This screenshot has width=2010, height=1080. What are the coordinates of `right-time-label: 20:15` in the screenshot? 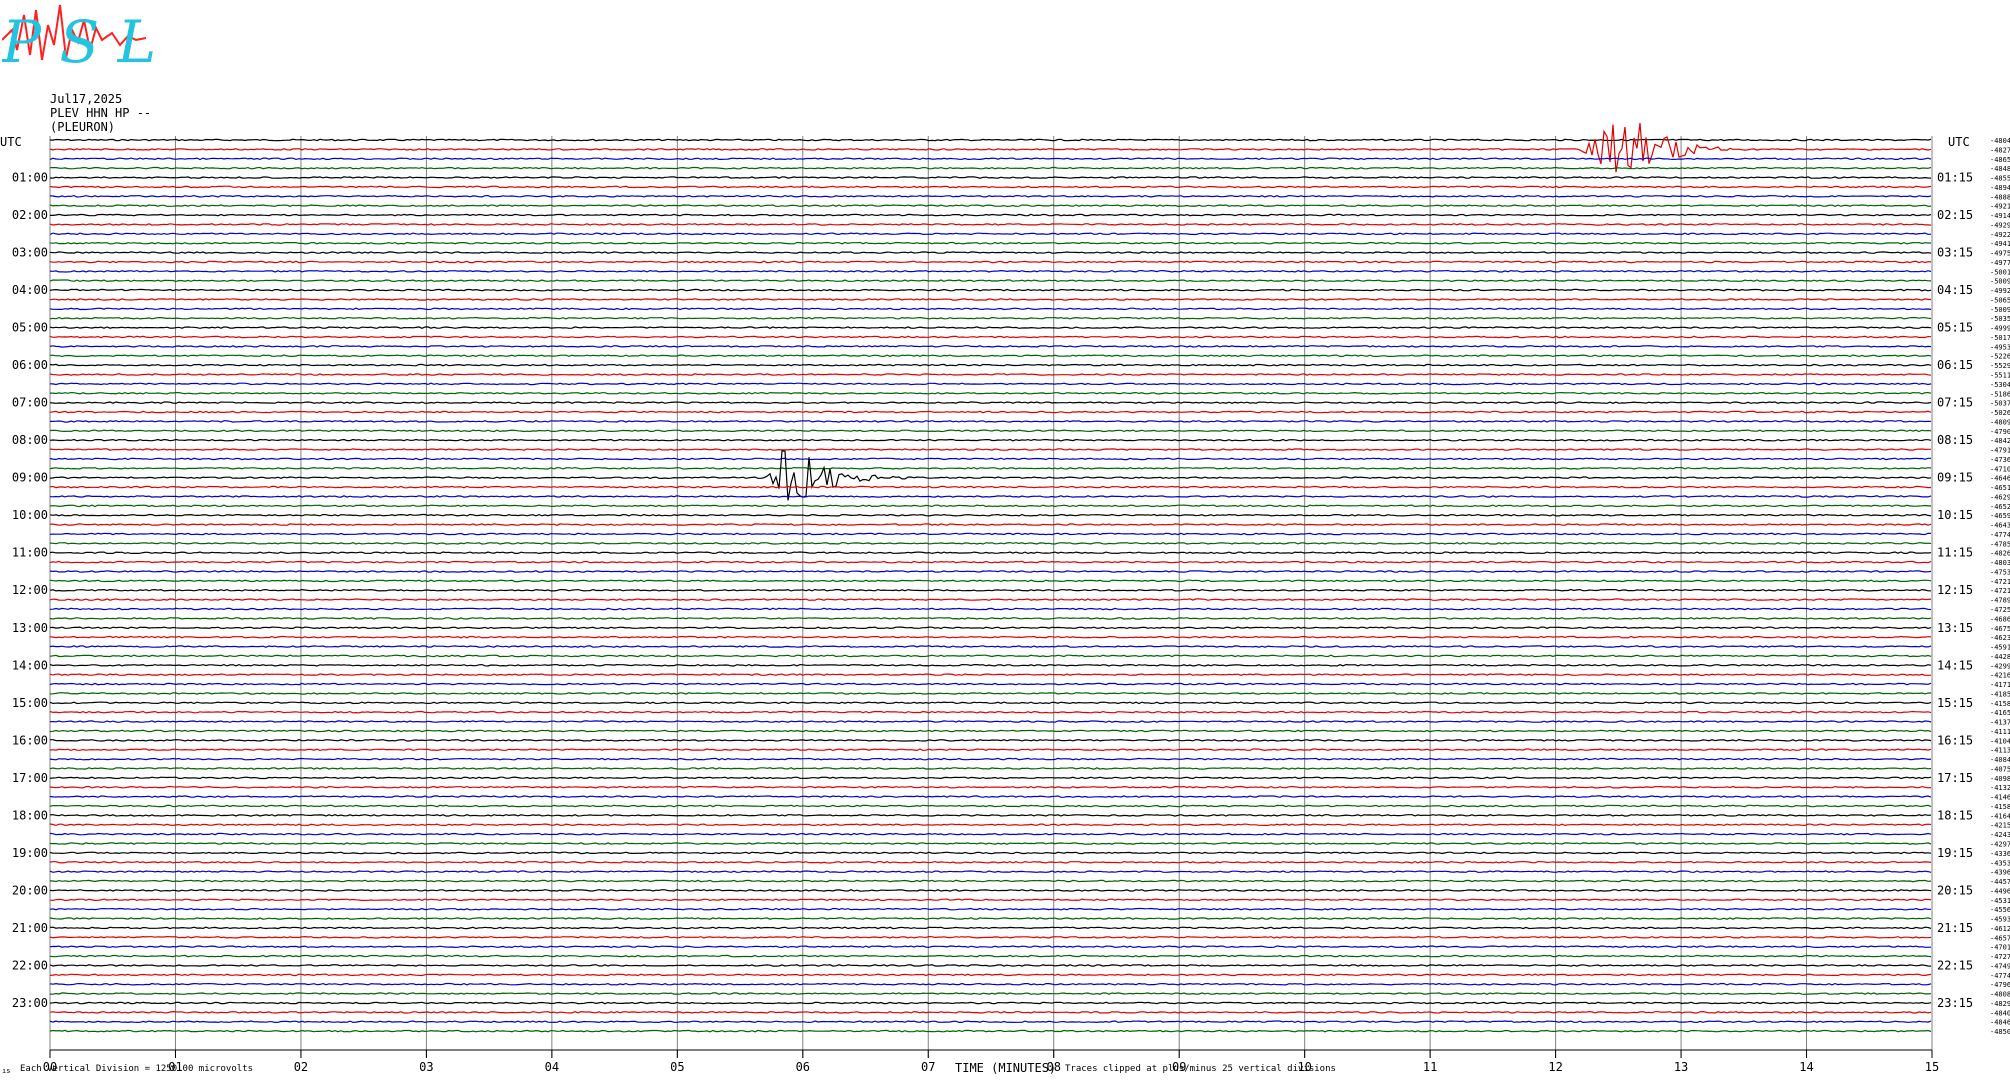 It's located at (1955, 890).